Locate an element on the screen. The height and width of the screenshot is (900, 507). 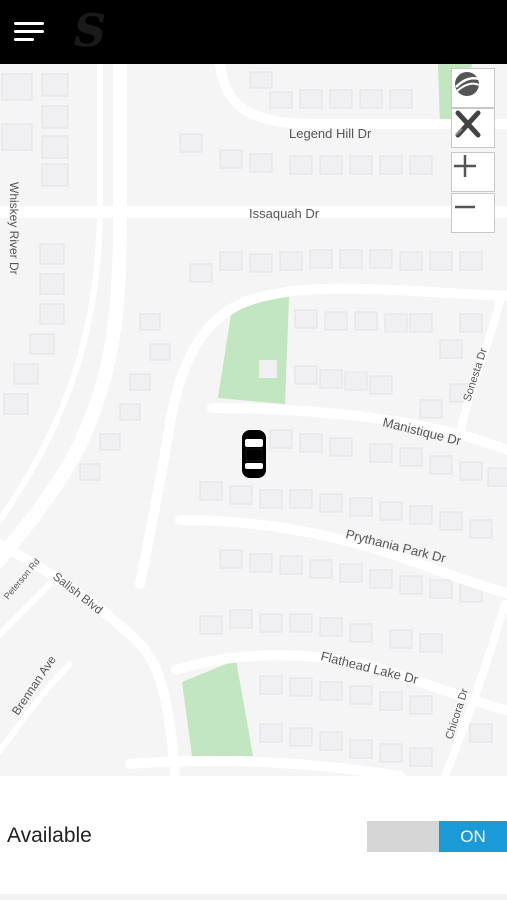
park-area is located at coordinates (217, 708).